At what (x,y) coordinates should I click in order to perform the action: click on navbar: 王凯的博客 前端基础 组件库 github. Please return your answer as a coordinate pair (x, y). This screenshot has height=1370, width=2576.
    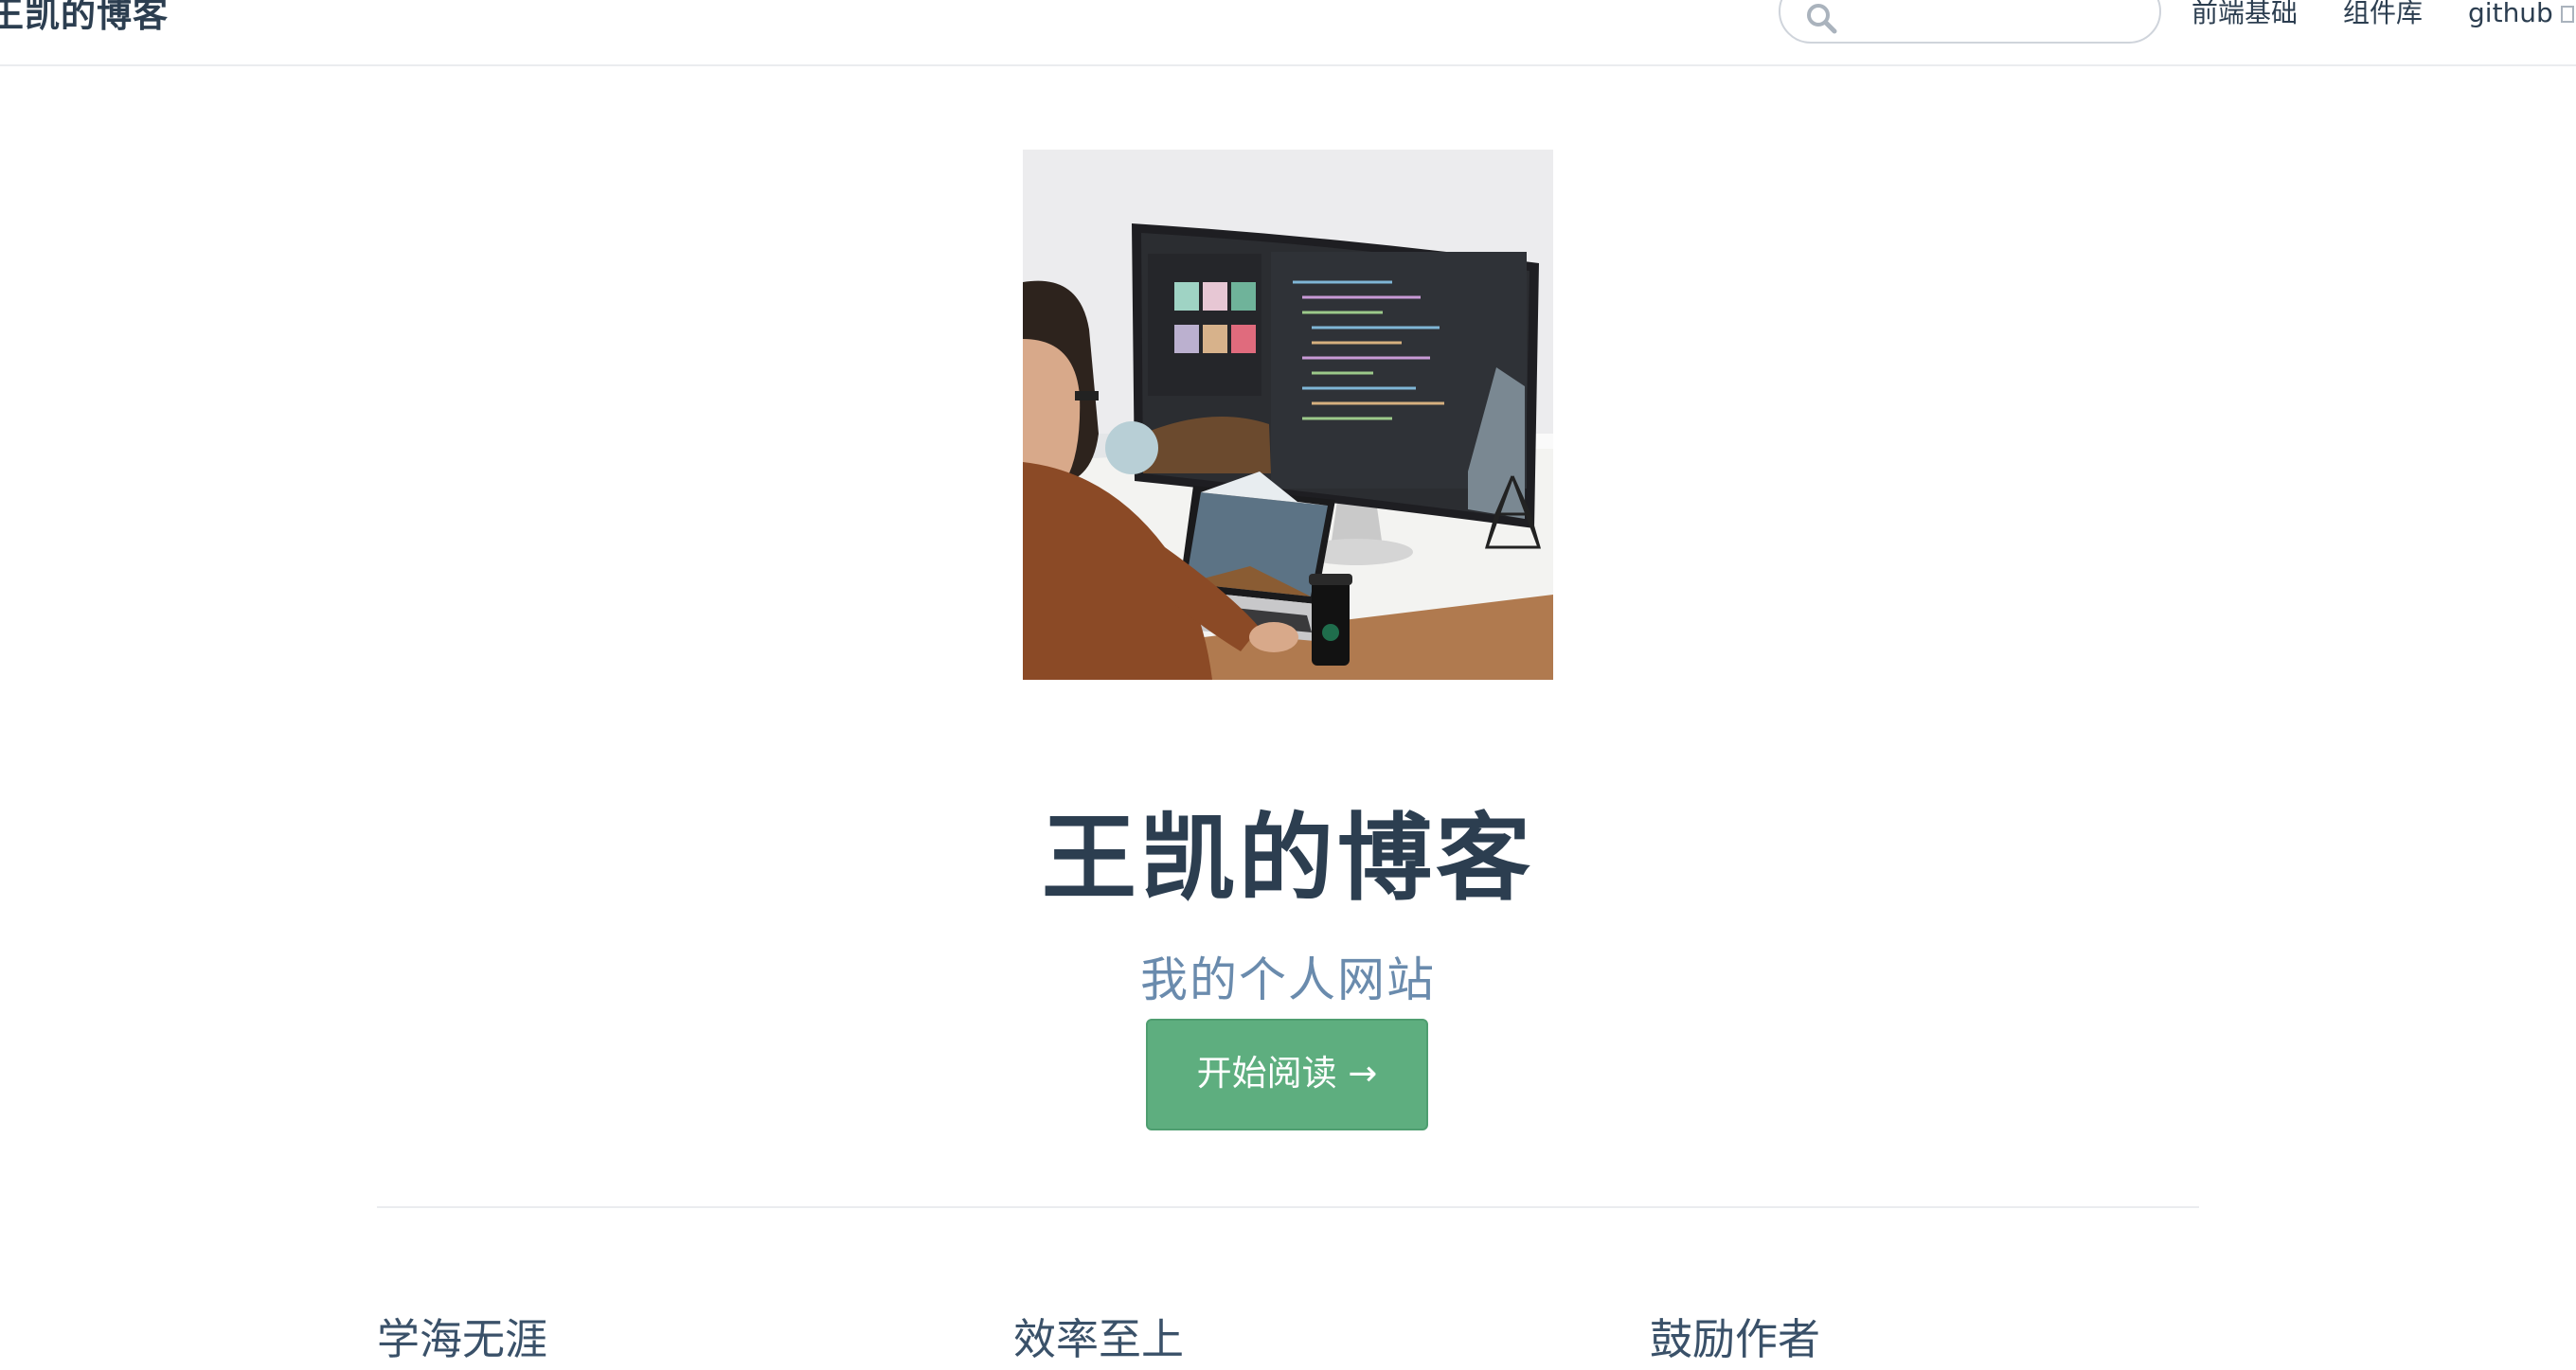
    Looking at the image, I should click on (1288, 33).